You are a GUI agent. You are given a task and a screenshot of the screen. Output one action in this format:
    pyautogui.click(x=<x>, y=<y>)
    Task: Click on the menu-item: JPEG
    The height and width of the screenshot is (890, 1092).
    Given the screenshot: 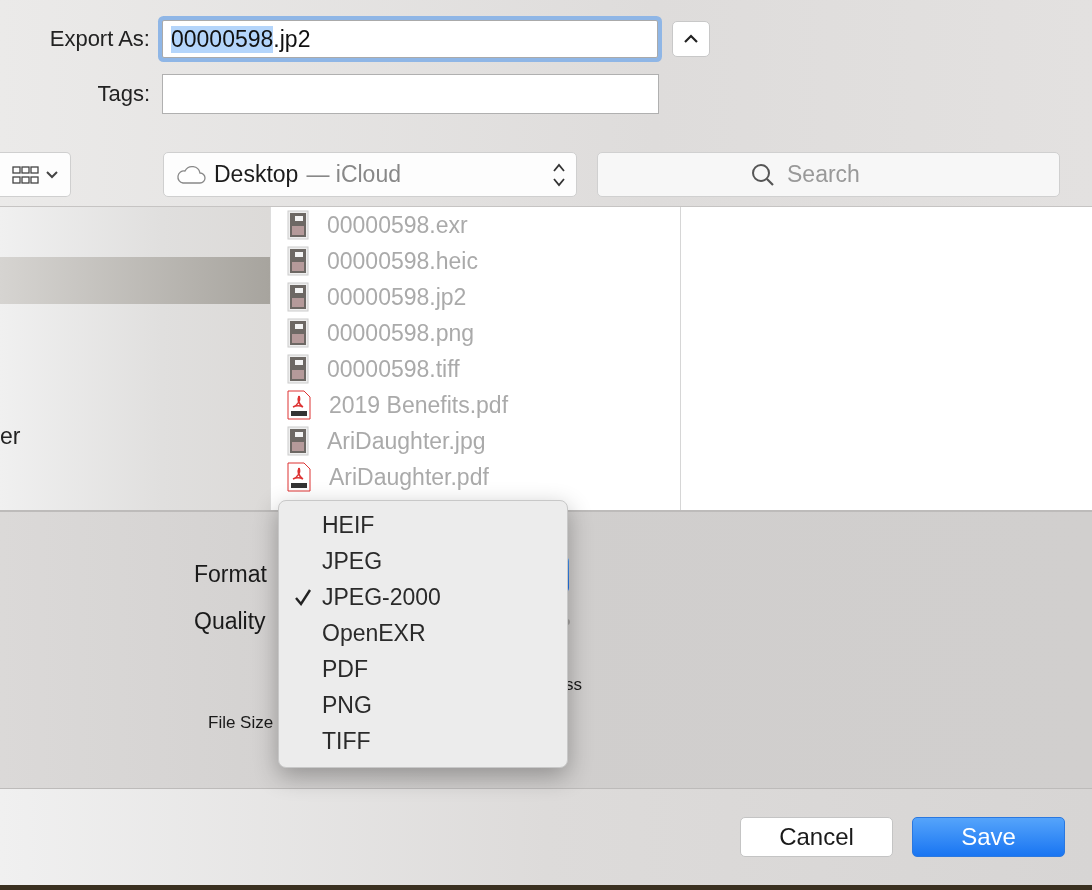 What is the action you would take?
    pyautogui.click(x=423, y=561)
    